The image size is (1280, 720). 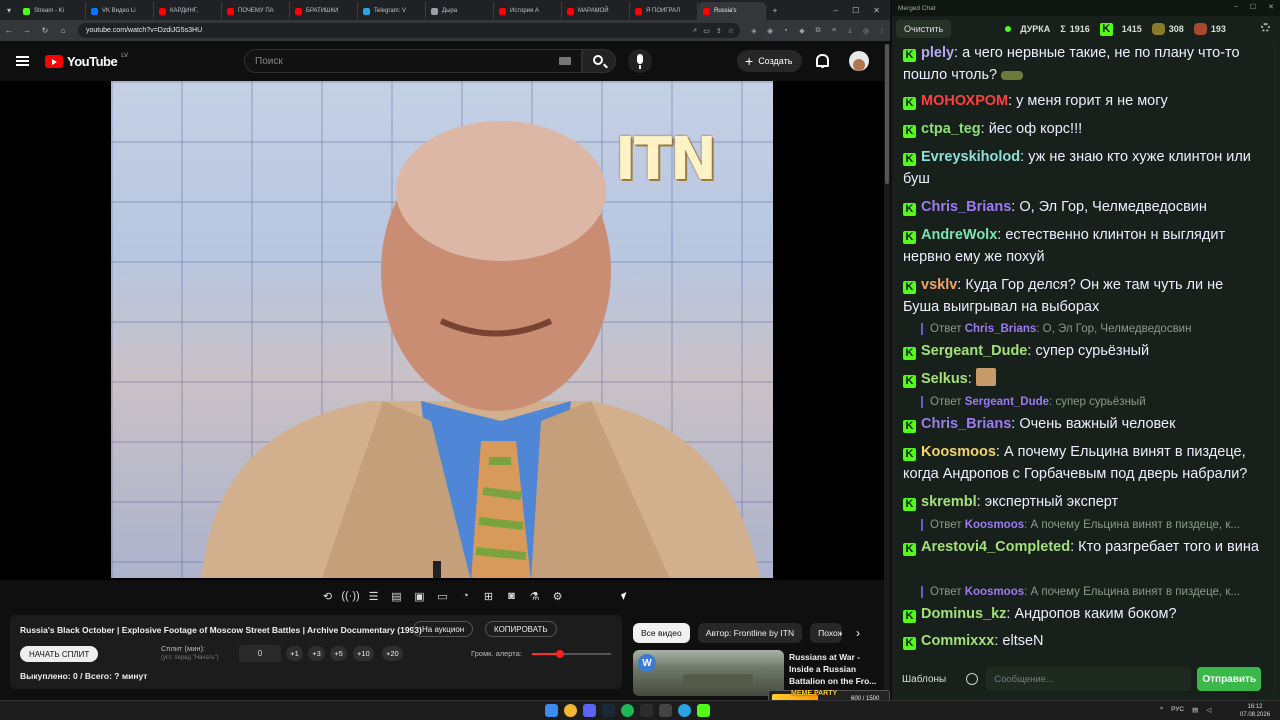 What do you see at coordinates (822, 61) in the screenshot?
I see `notifications-icon` at bounding box center [822, 61].